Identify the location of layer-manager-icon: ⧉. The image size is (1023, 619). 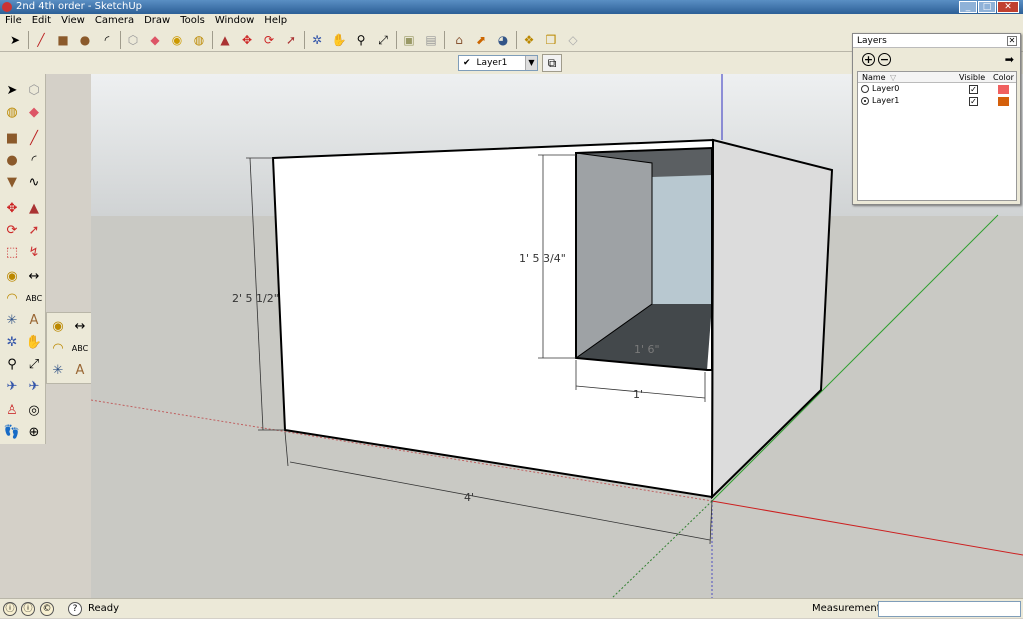
(552, 63).